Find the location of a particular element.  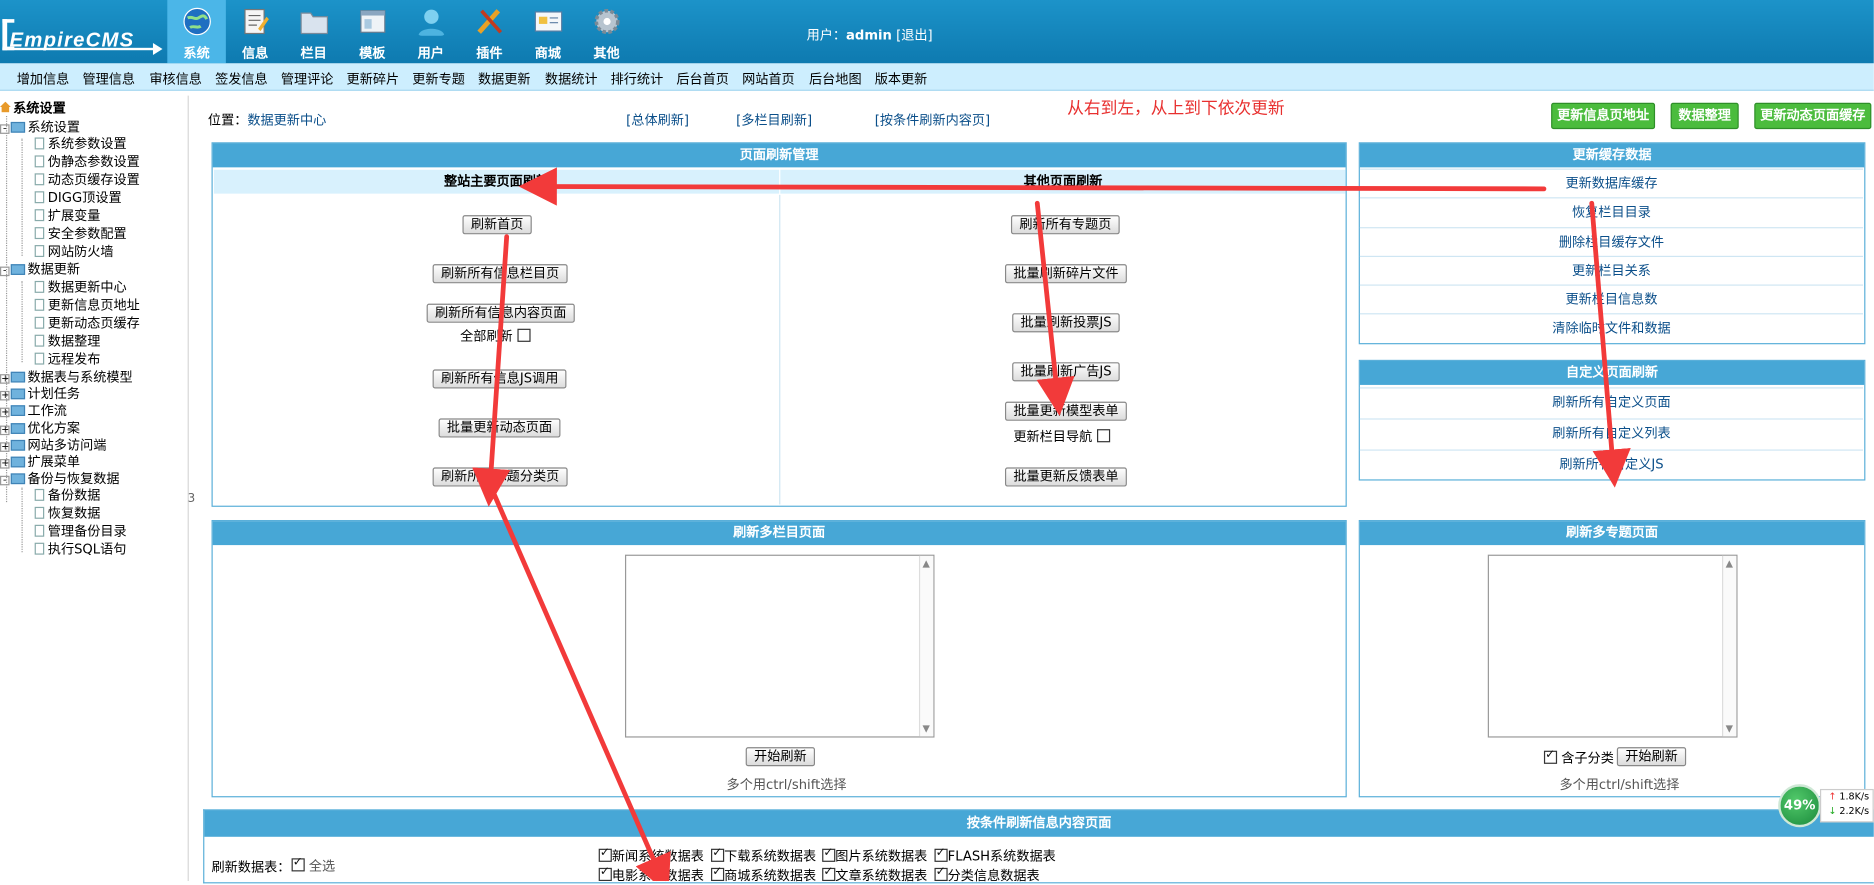

sidebar-group: + 数据表与系统模型 is located at coordinates (66, 377).